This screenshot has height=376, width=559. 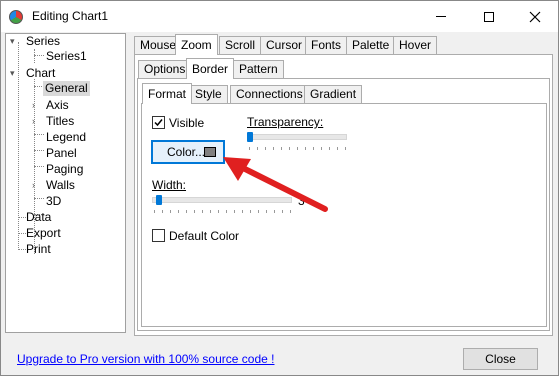 What do you see at coordinates (12, 73) in the screenshot?
I see `expand-chart-icon: ▾` at bounding box center [12, 73].